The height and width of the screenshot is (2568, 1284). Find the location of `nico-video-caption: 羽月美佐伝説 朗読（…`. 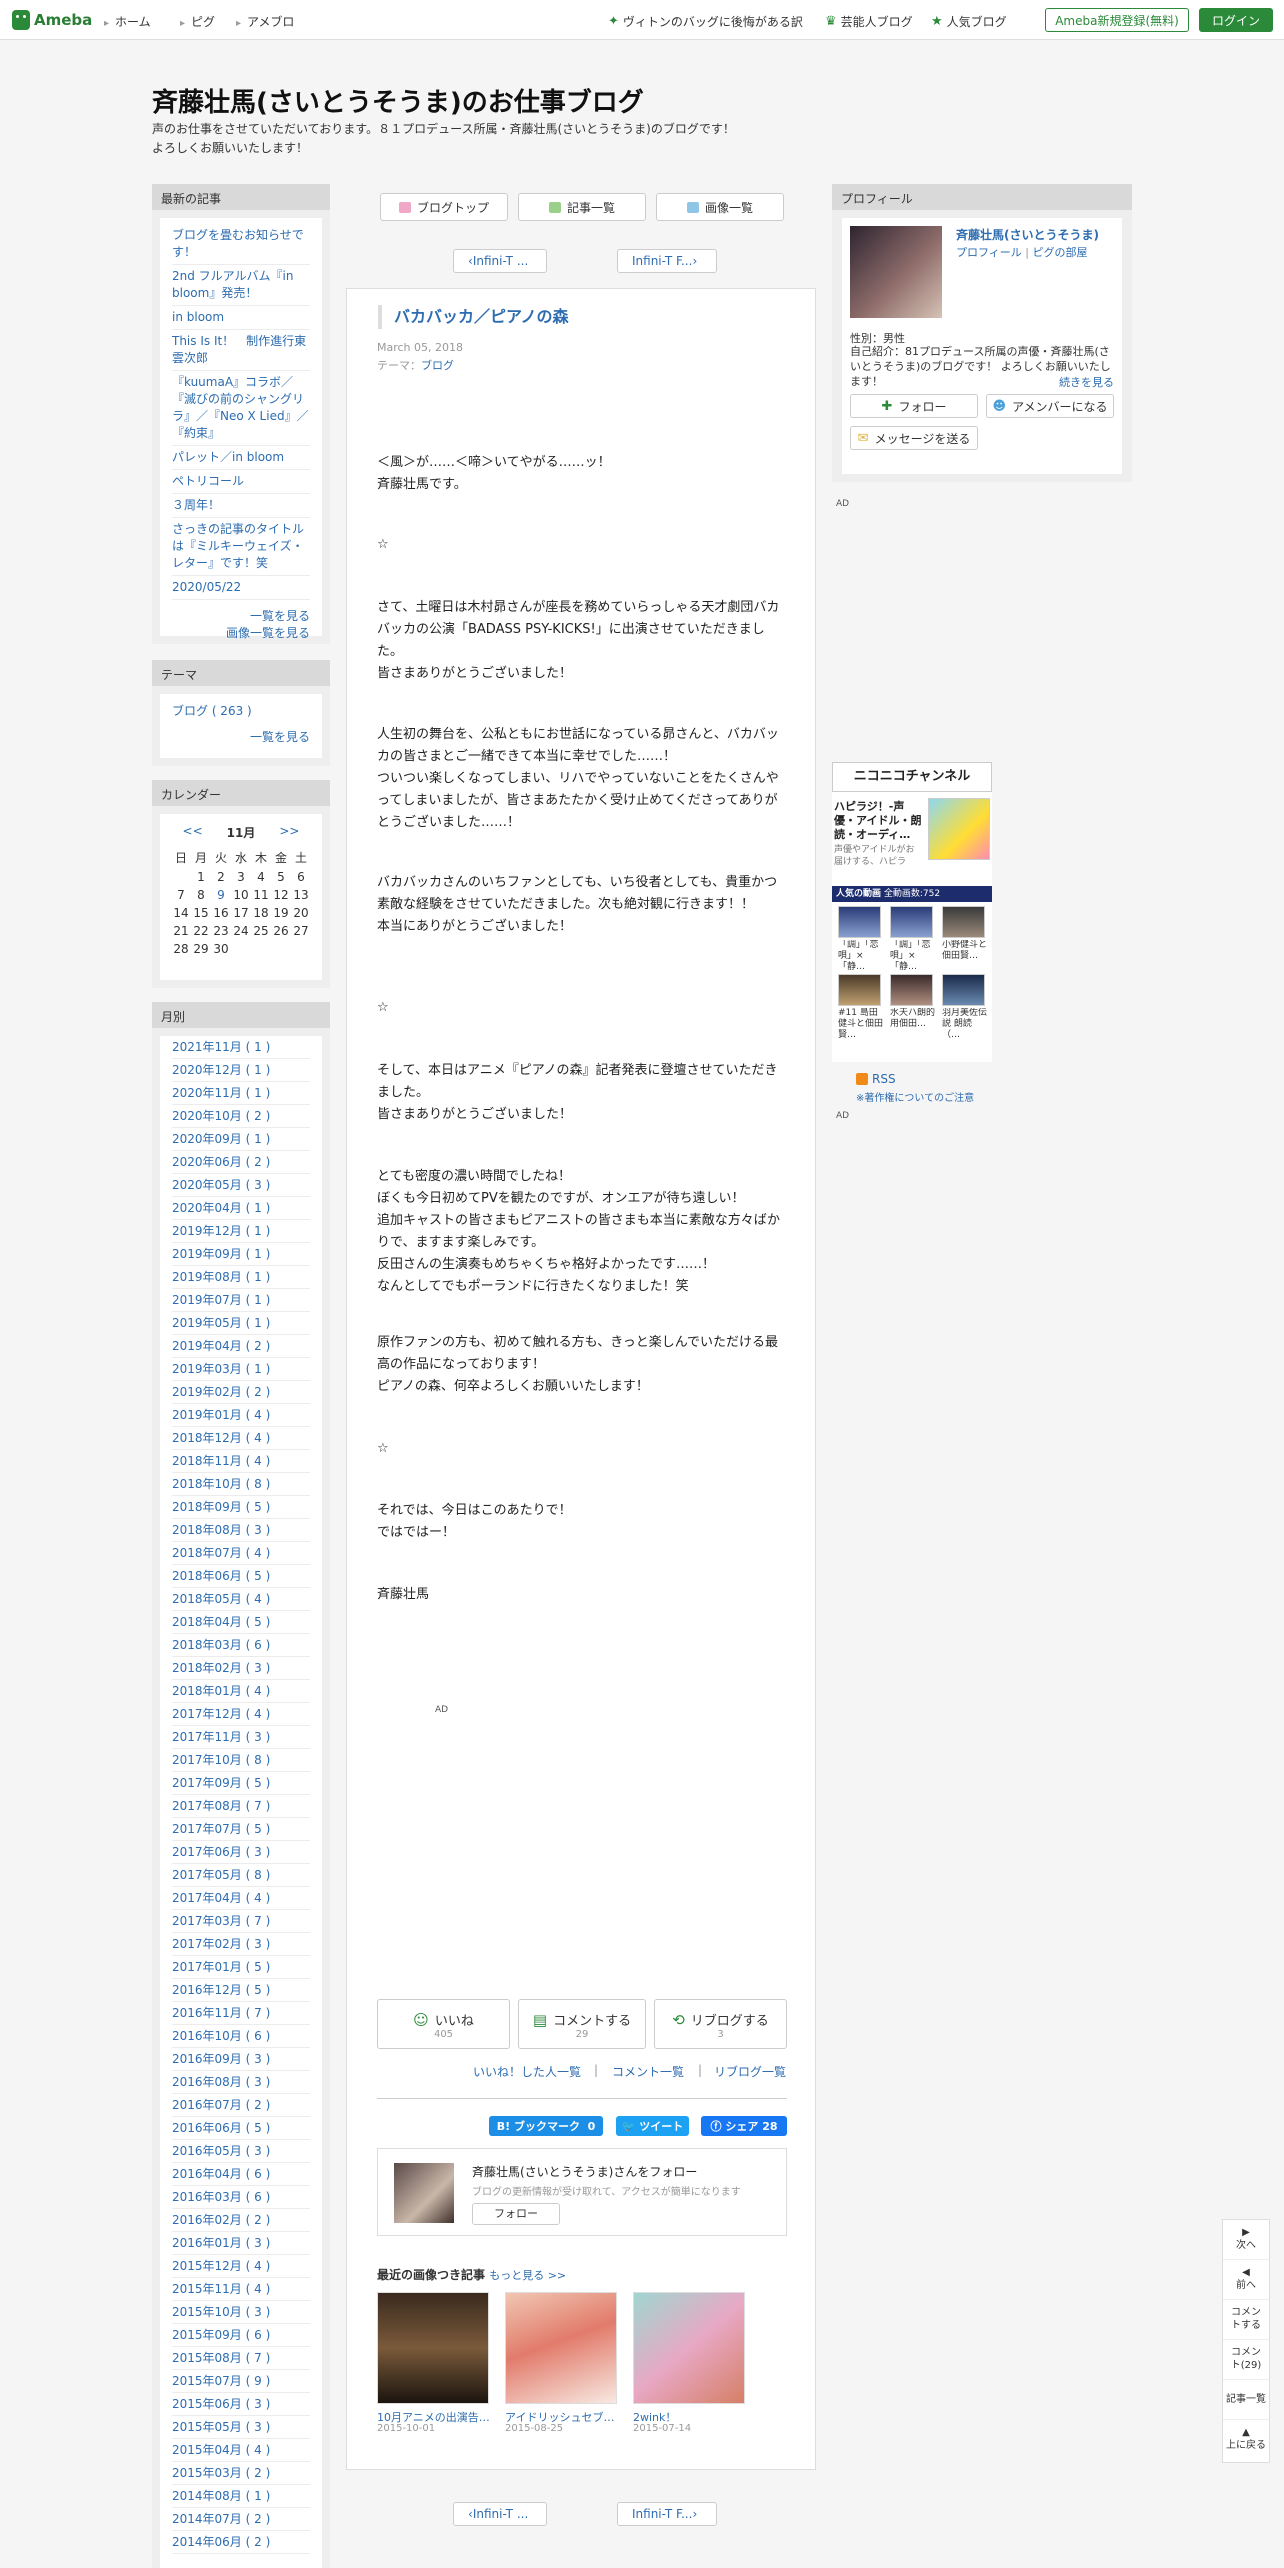

nico-video-caption: 羽月美佐伝説 朗読（… is located at coordinates (965, 1030).